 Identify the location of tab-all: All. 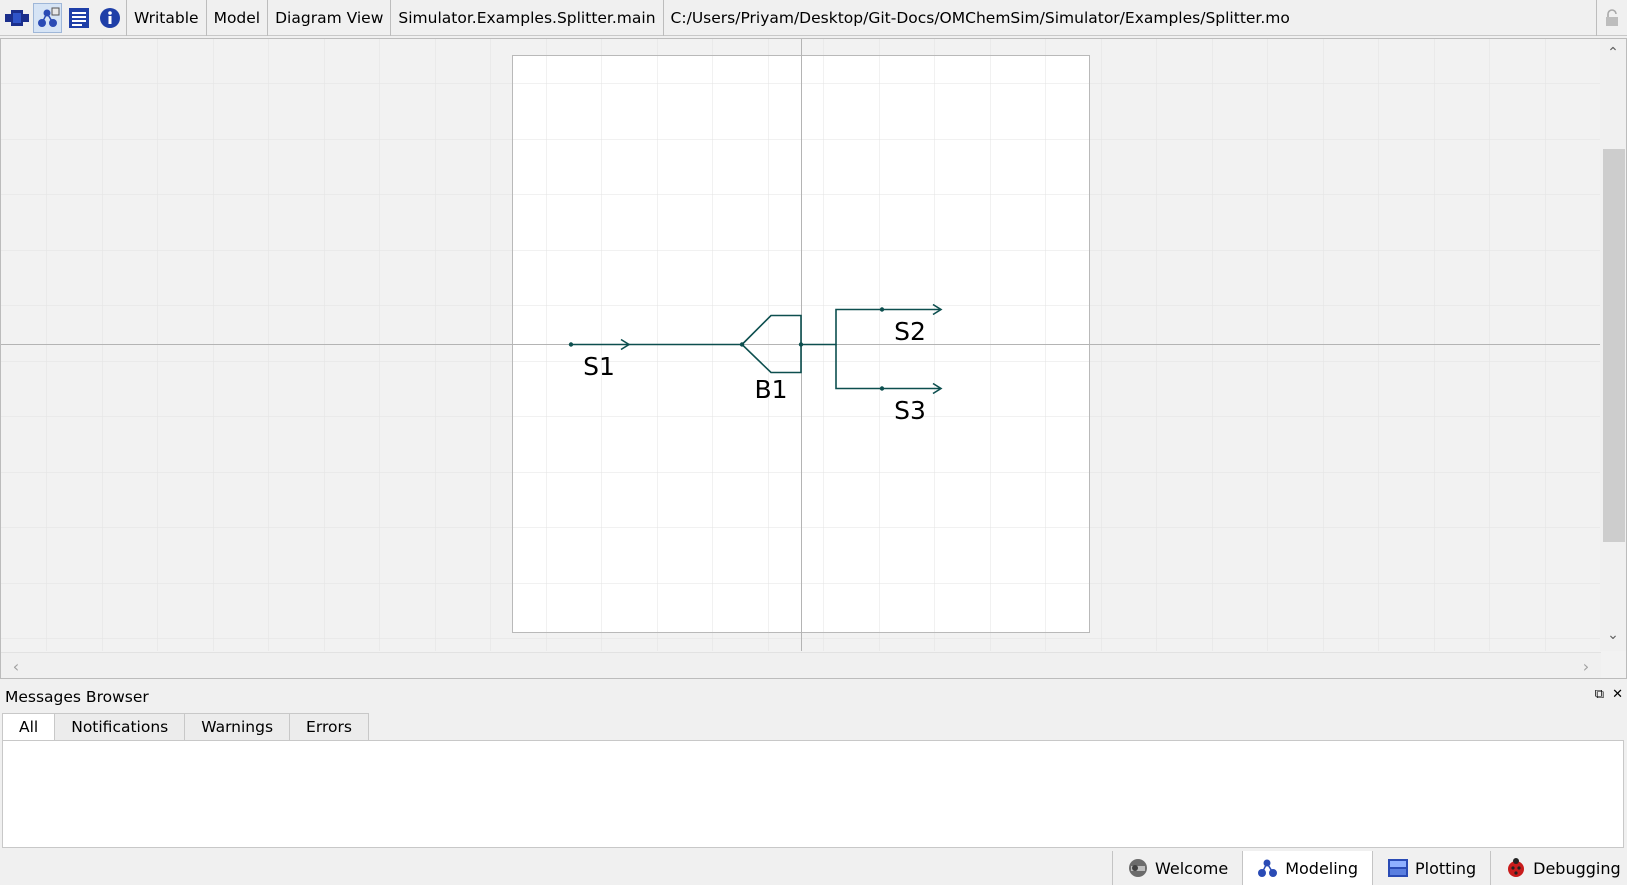
(29, 727).